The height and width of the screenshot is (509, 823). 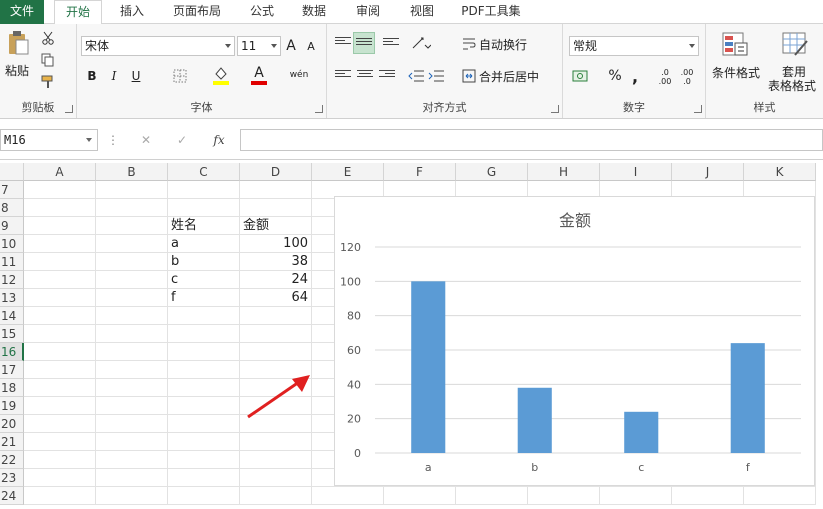 I want to click on column-header-c: C, so click(x=204, y=172).